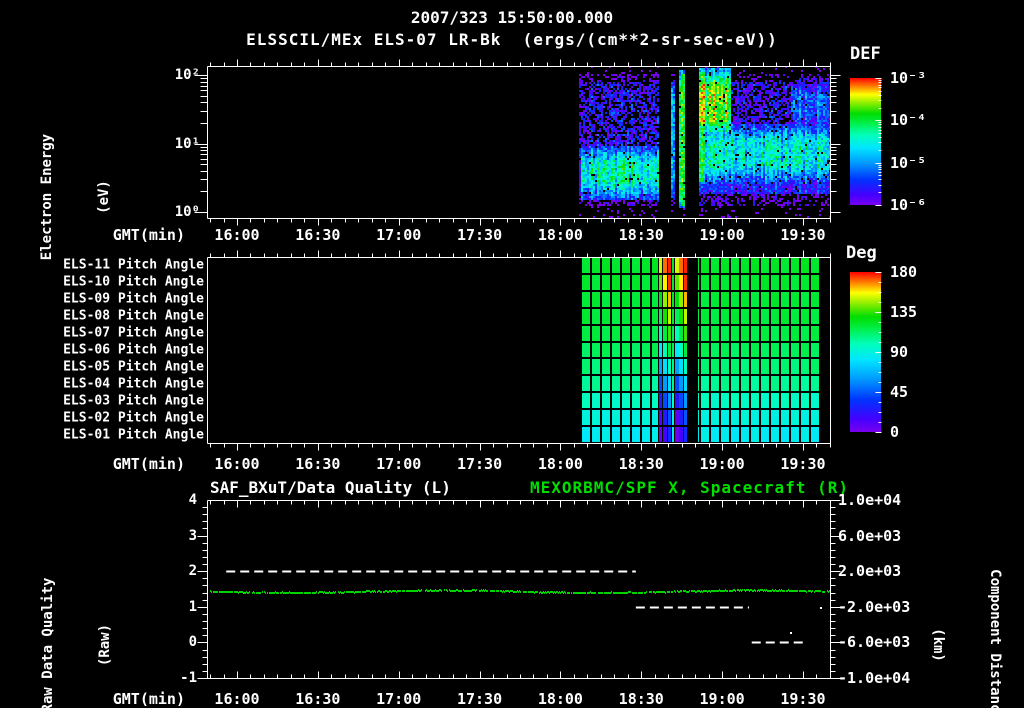 The height and width of the screenshot is (708, 1024). I want to click on p3-left-axis-label: Raw Data Quality (Raw), so click(77, 601).